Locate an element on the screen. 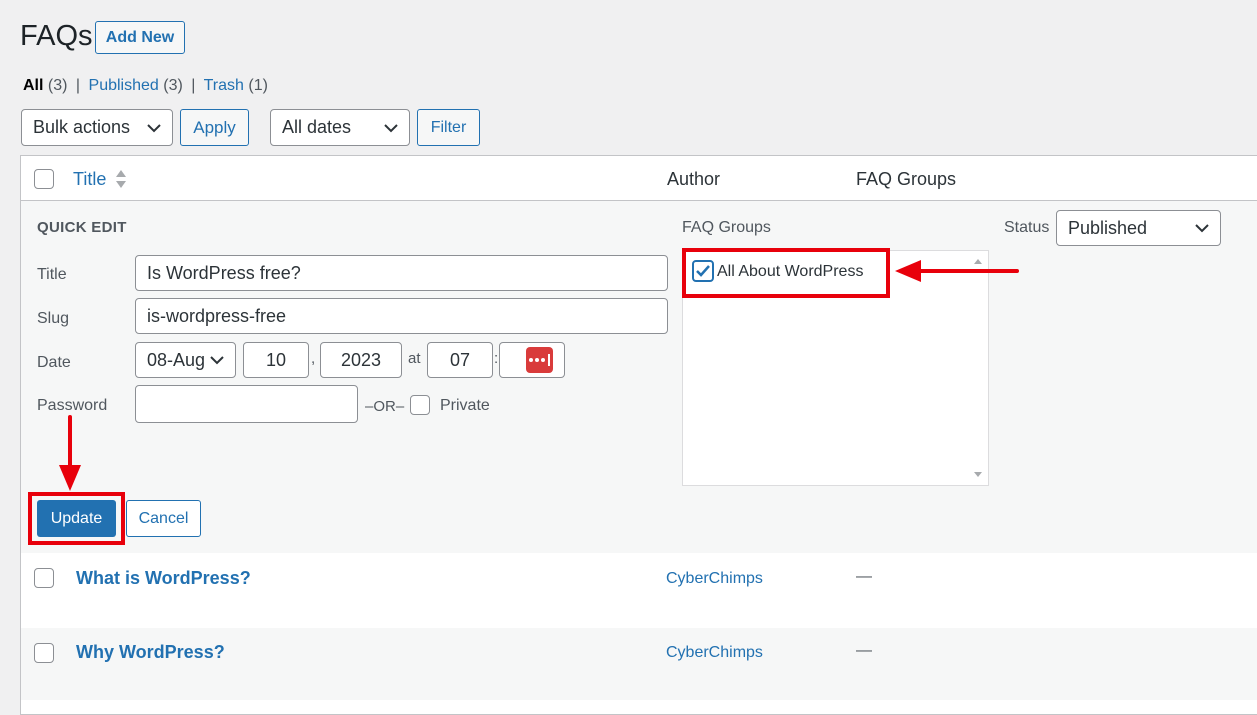 This screenshot has height=715, width=1257. status-value: Published is located at coordinates (1108, 227).